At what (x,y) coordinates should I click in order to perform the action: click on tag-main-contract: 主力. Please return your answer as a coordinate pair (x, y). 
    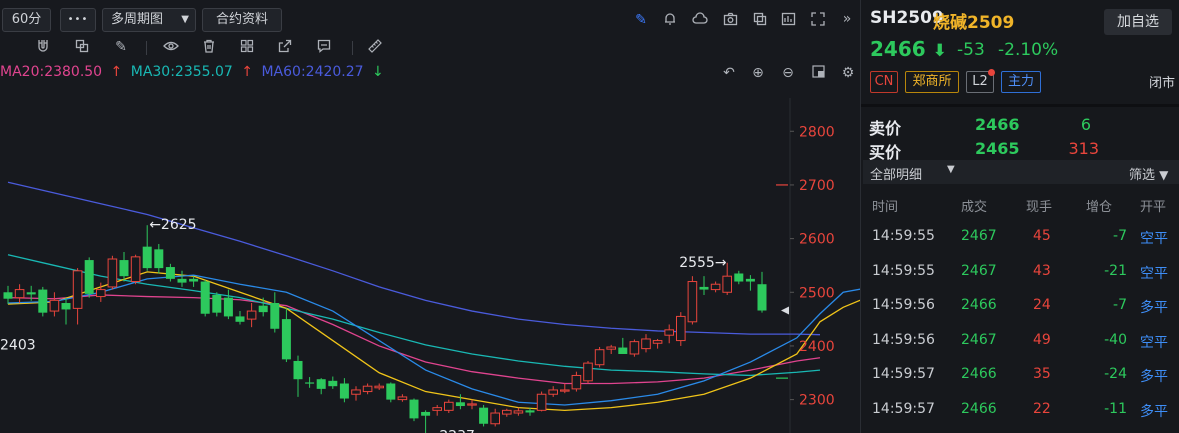
    Looking at the image, I should click on (1021, 82).